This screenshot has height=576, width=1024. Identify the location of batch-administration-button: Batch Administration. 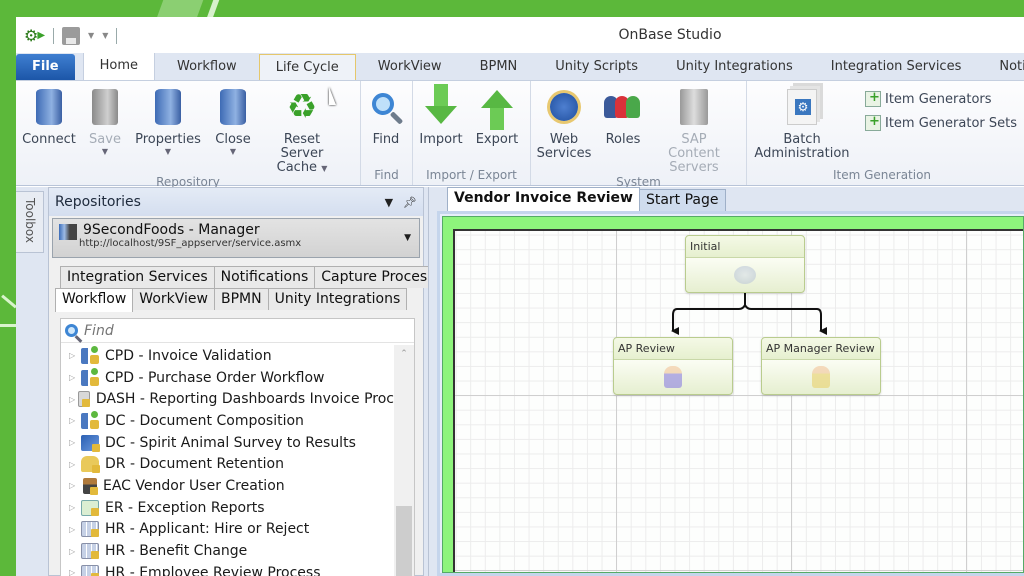
(802, 127).